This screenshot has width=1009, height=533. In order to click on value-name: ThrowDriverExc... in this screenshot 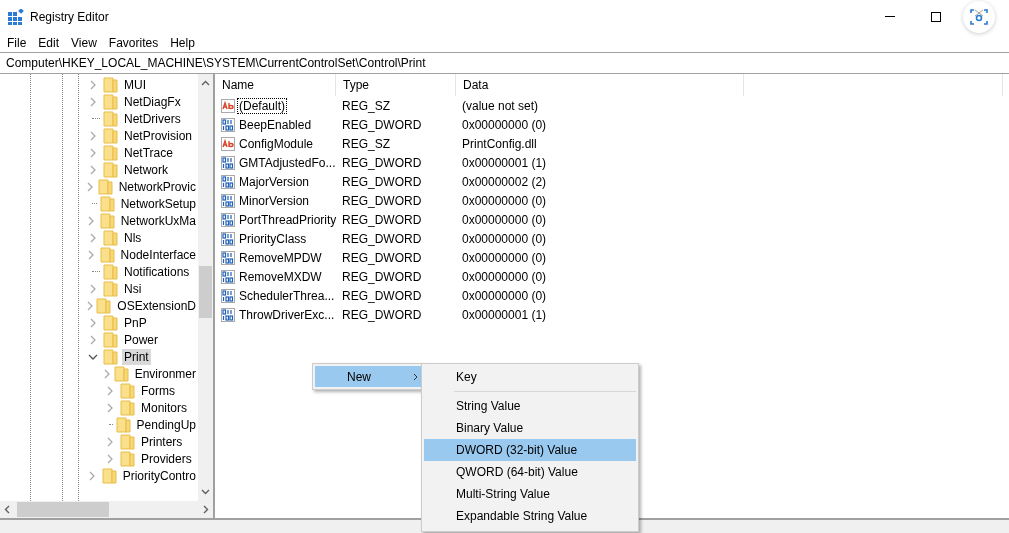, I will do `click(287, 314)`.